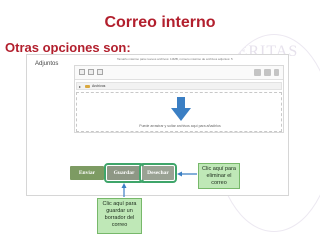  Describe the element at coordinates (159, 184) in the screenshot. I see `callout-arrows` at that location.